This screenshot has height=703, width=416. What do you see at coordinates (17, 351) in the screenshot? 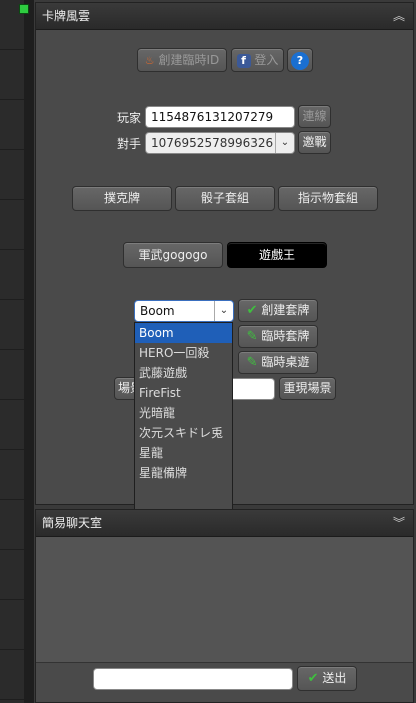
I see `left-grid-strip` at bounding box center [17, 351].